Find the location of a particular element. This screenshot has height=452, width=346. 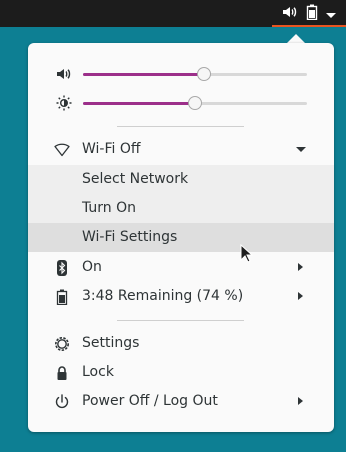

battery-label: 3:48 Remaining (74 %) is located at coordinates (163, 296).